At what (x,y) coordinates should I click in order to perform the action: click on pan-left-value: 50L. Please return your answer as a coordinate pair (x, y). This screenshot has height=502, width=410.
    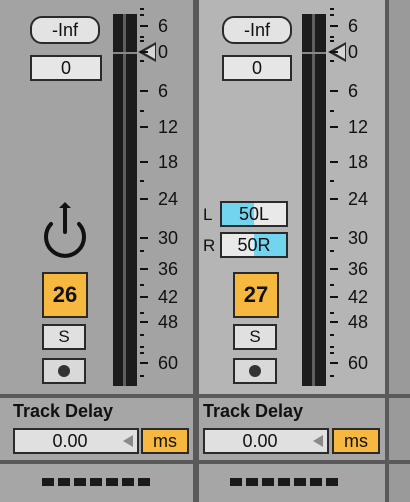
    Looking at the image, I should click on (254, 214).